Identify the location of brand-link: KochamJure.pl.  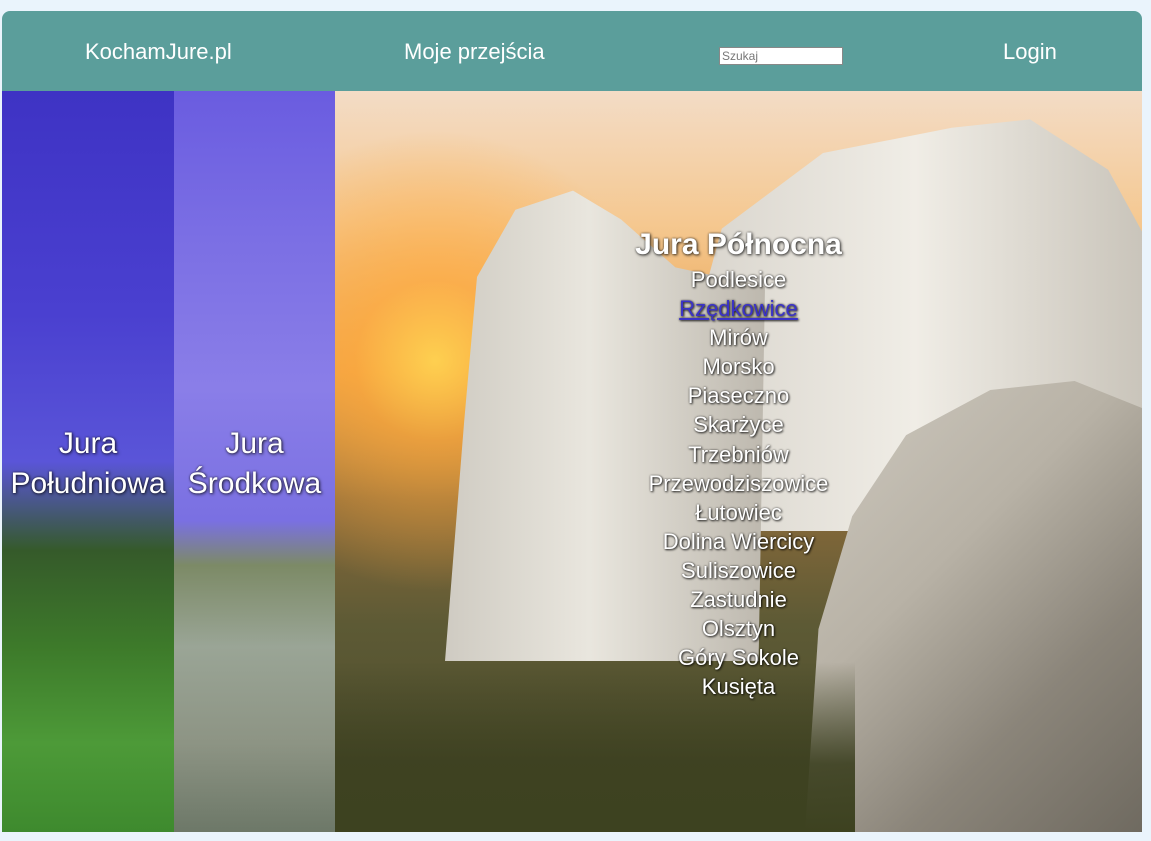
(158, 52).